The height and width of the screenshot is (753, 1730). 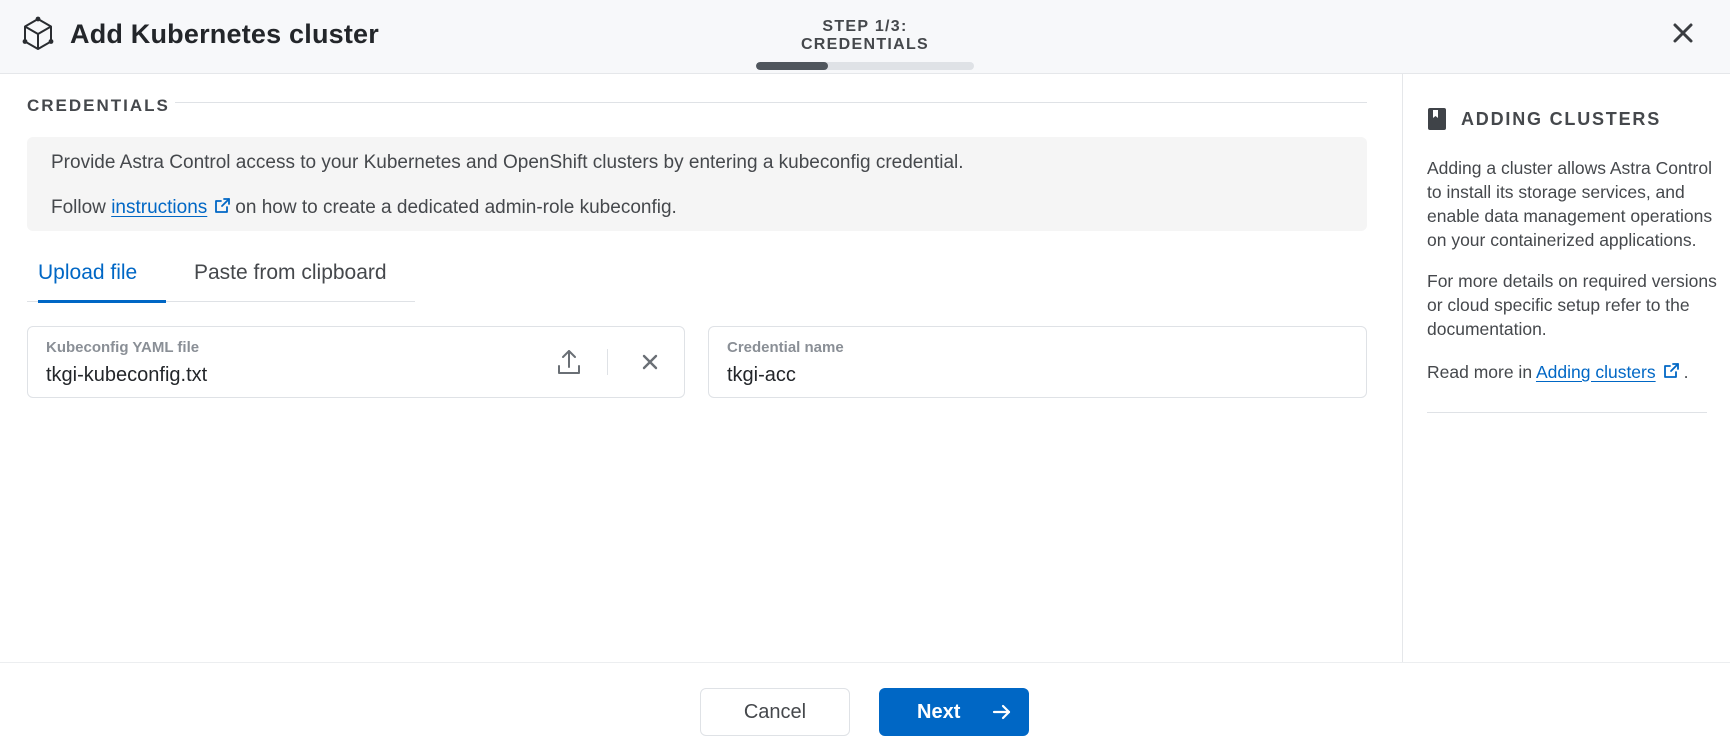 I want to click on cancel-button: Cancel, so click(x=775, y=712).